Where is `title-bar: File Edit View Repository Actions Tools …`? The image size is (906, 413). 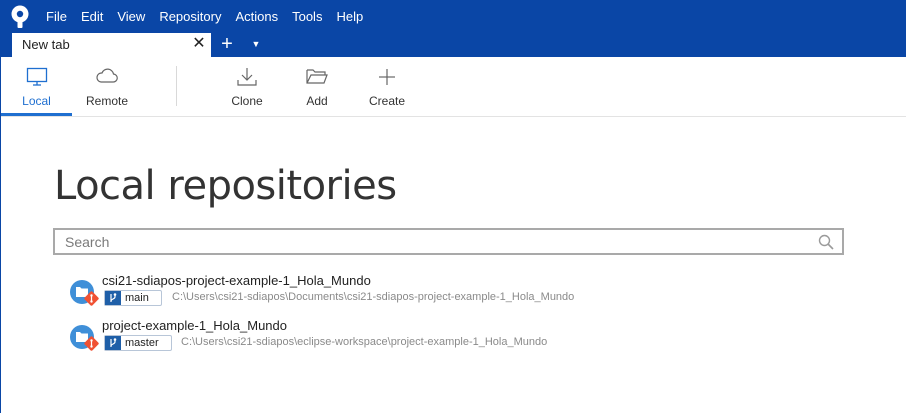
title-bar: File Edit View Repository Actions Tools … is located at coordinates (453, 16).